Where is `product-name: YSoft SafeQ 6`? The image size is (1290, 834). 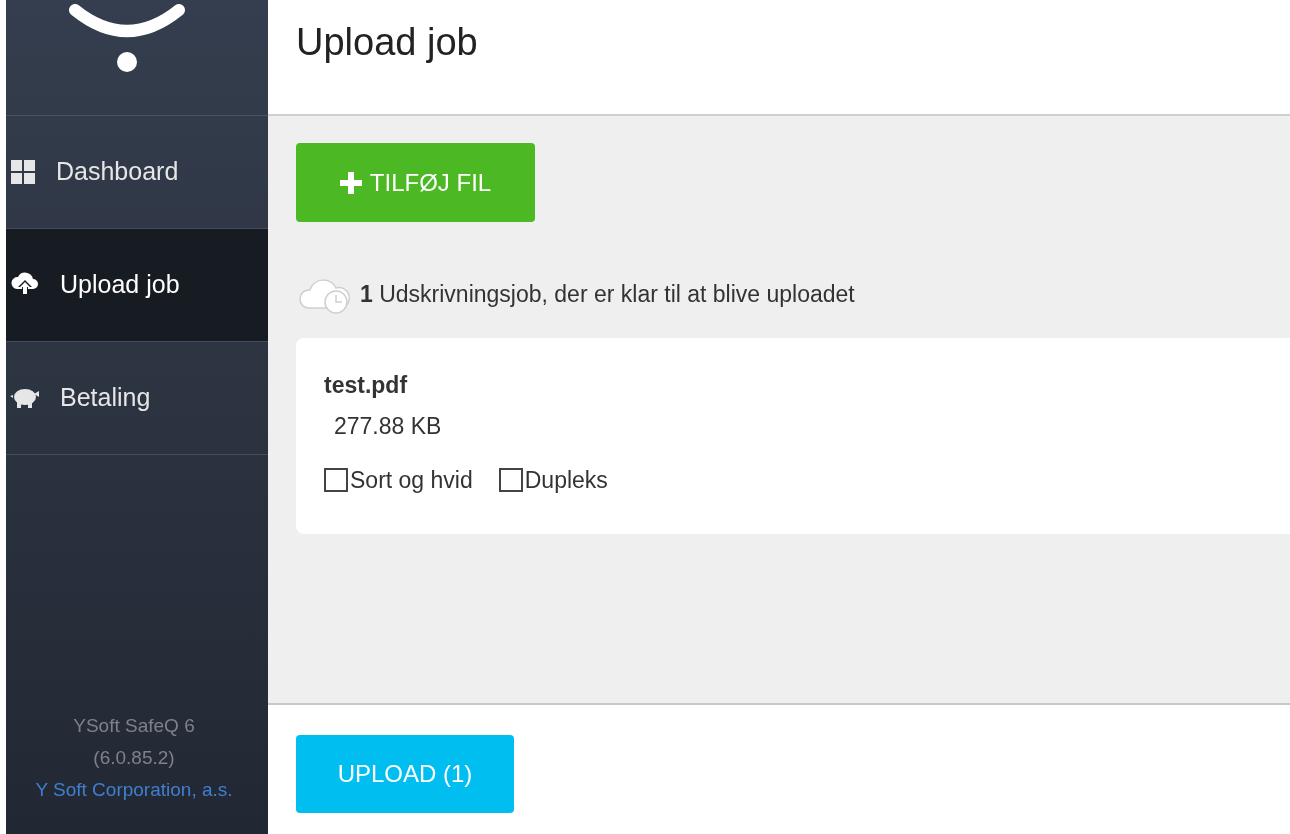
product-name: YSoft SafeQ 6 is located at coordinates (134, 726).